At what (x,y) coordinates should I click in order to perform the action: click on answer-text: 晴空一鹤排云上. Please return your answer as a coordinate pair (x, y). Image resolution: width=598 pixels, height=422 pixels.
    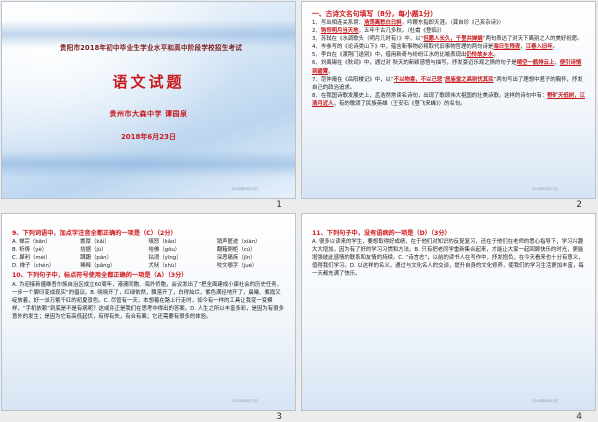
    Looking at the image, I should click on (535, 63).